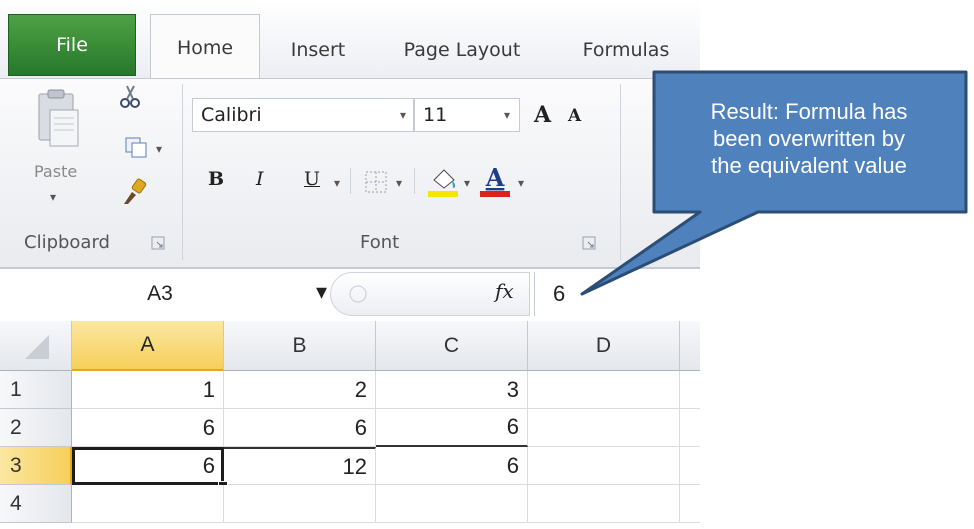 This screenshot has width=974, height=529. Describe the element at coordinates (55, 171) in the screenshot. I see `paste-button-label: Paste` at that location.